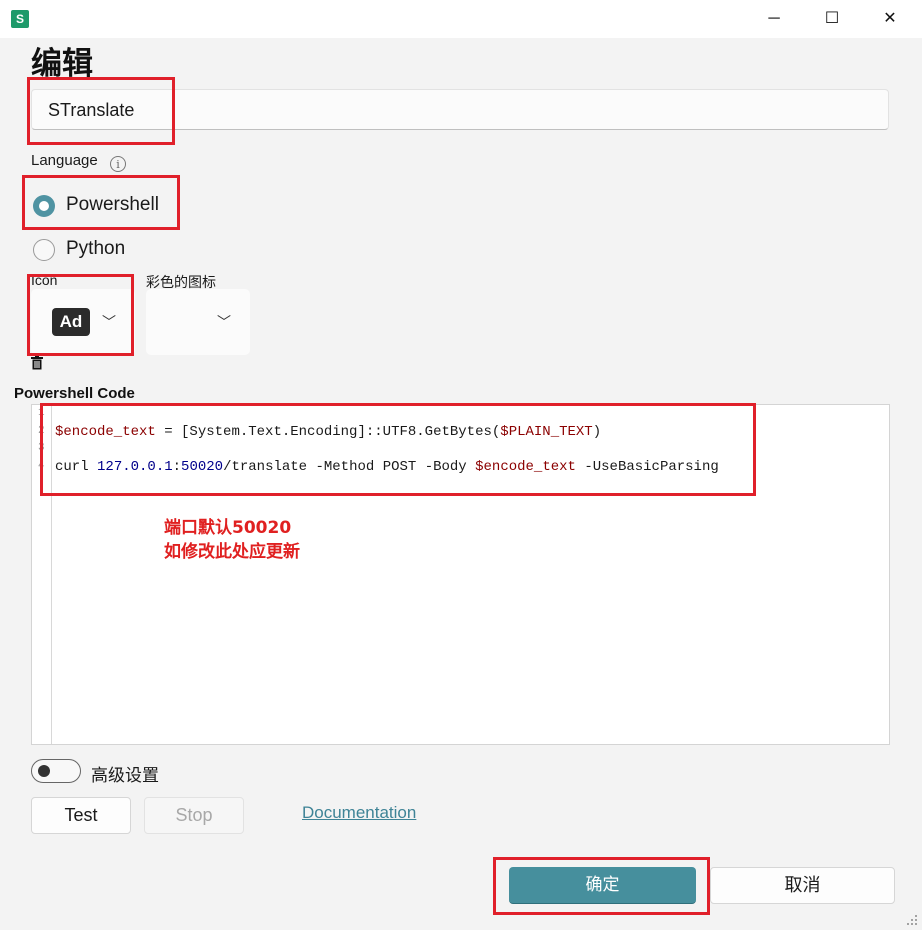 Image resolution: width=922 pixels, height=930 pixels. Describe the element at coordinates (101, 202) in the screenshot. I see `highlight-box-language` at that location.